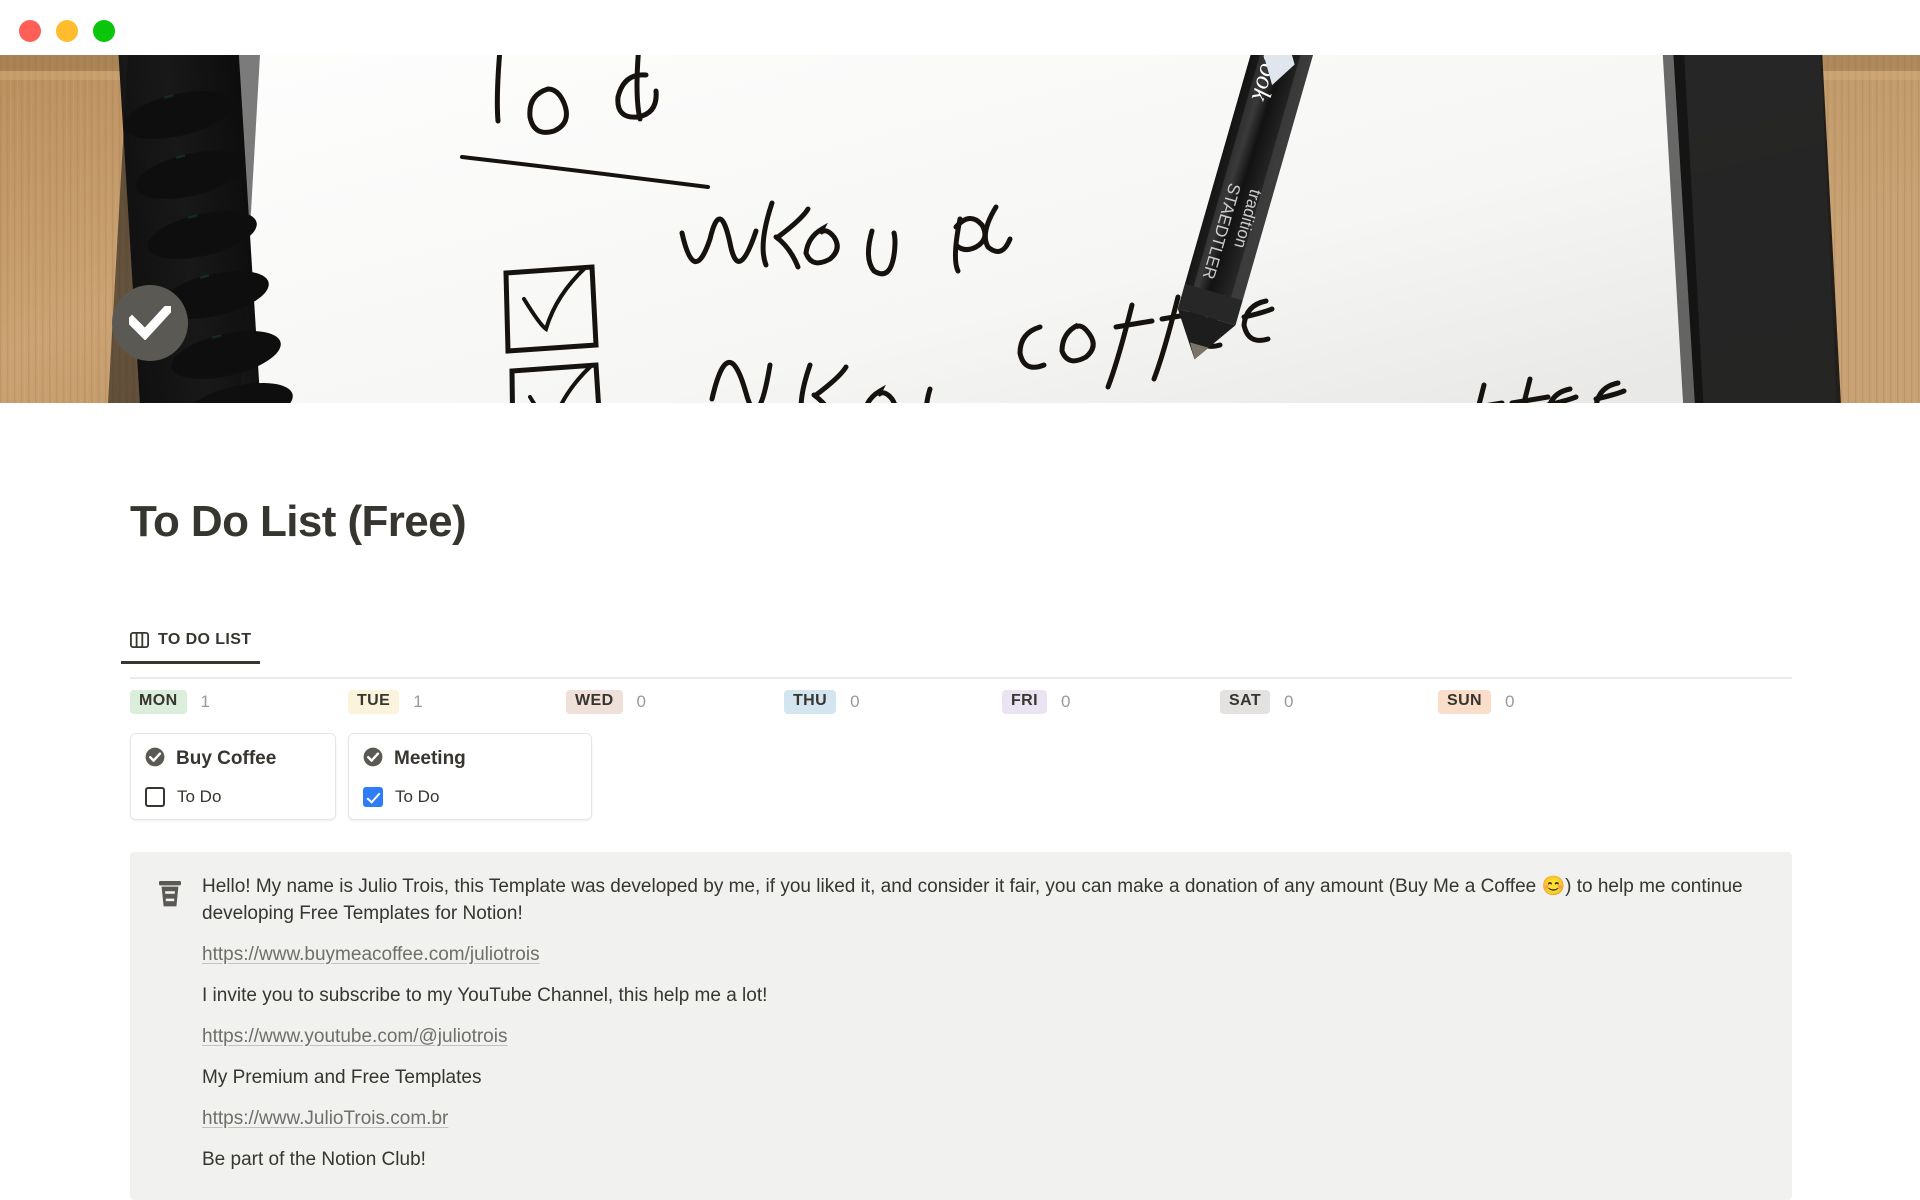 The height and width of the screenshot is (1200, 1920). I want to click on day-pill: THU, so click(810, 702).